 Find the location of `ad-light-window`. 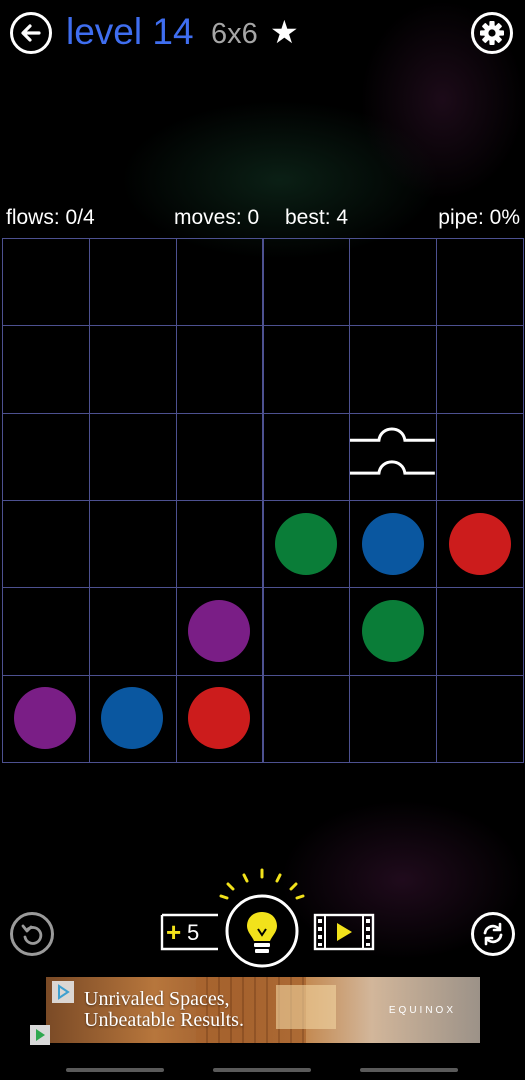

ad-light-window is located at coordinates (306, 1007).